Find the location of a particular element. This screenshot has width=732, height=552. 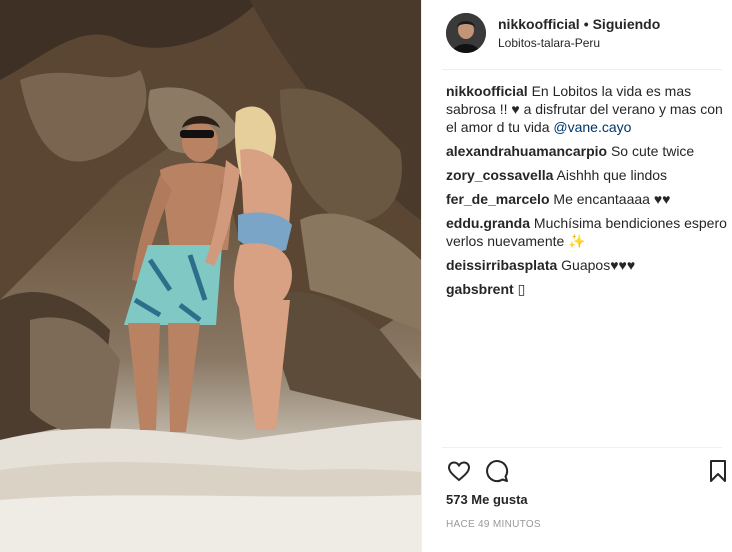

save-button is located at coordinates (718, 471).